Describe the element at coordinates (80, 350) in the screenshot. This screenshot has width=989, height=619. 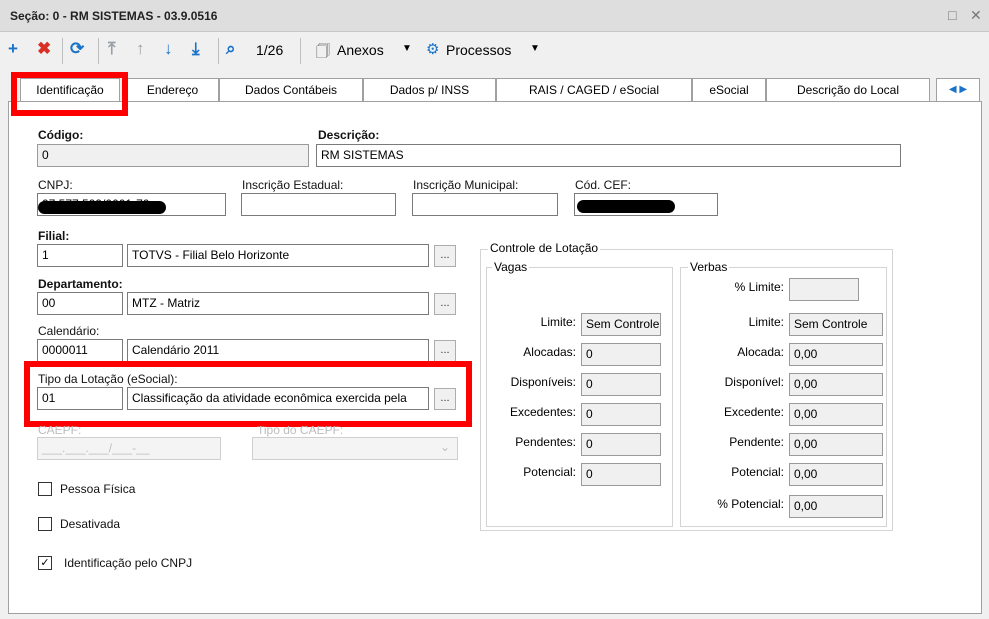
I see `calendario-code-field: 0000011` at that location.